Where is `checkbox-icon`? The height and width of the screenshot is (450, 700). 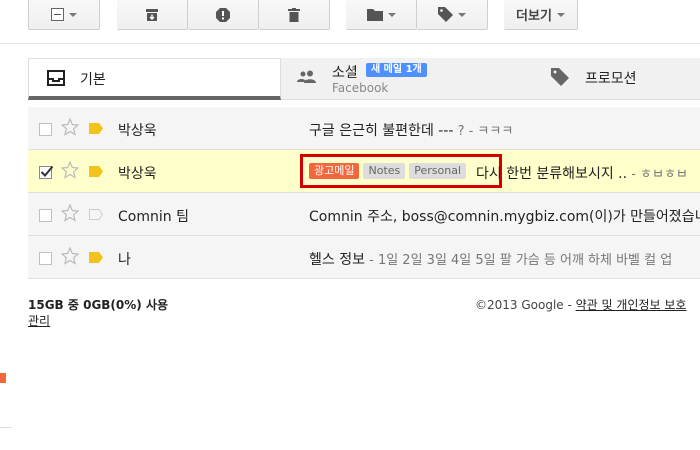
checkbox-icon is located at coordinates (57, 14).